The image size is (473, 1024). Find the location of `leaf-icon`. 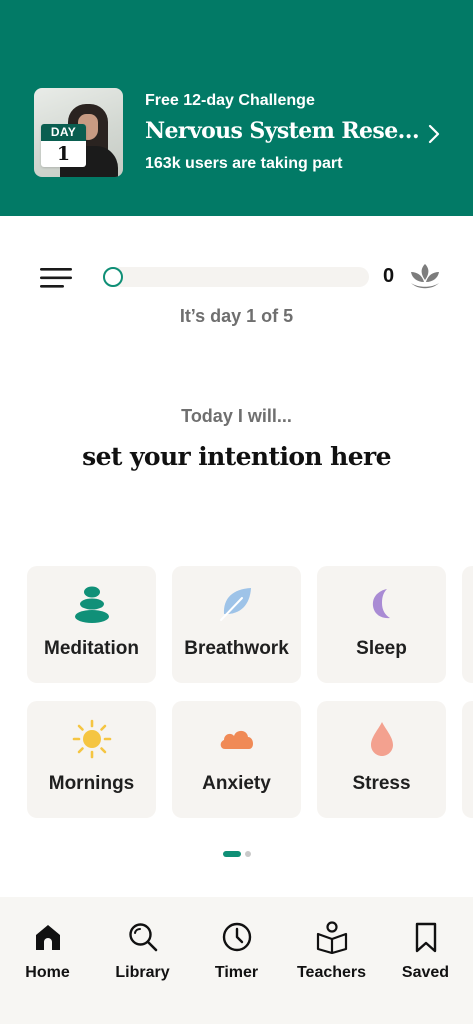

leaf-icon is located at coordinates (235, 604).